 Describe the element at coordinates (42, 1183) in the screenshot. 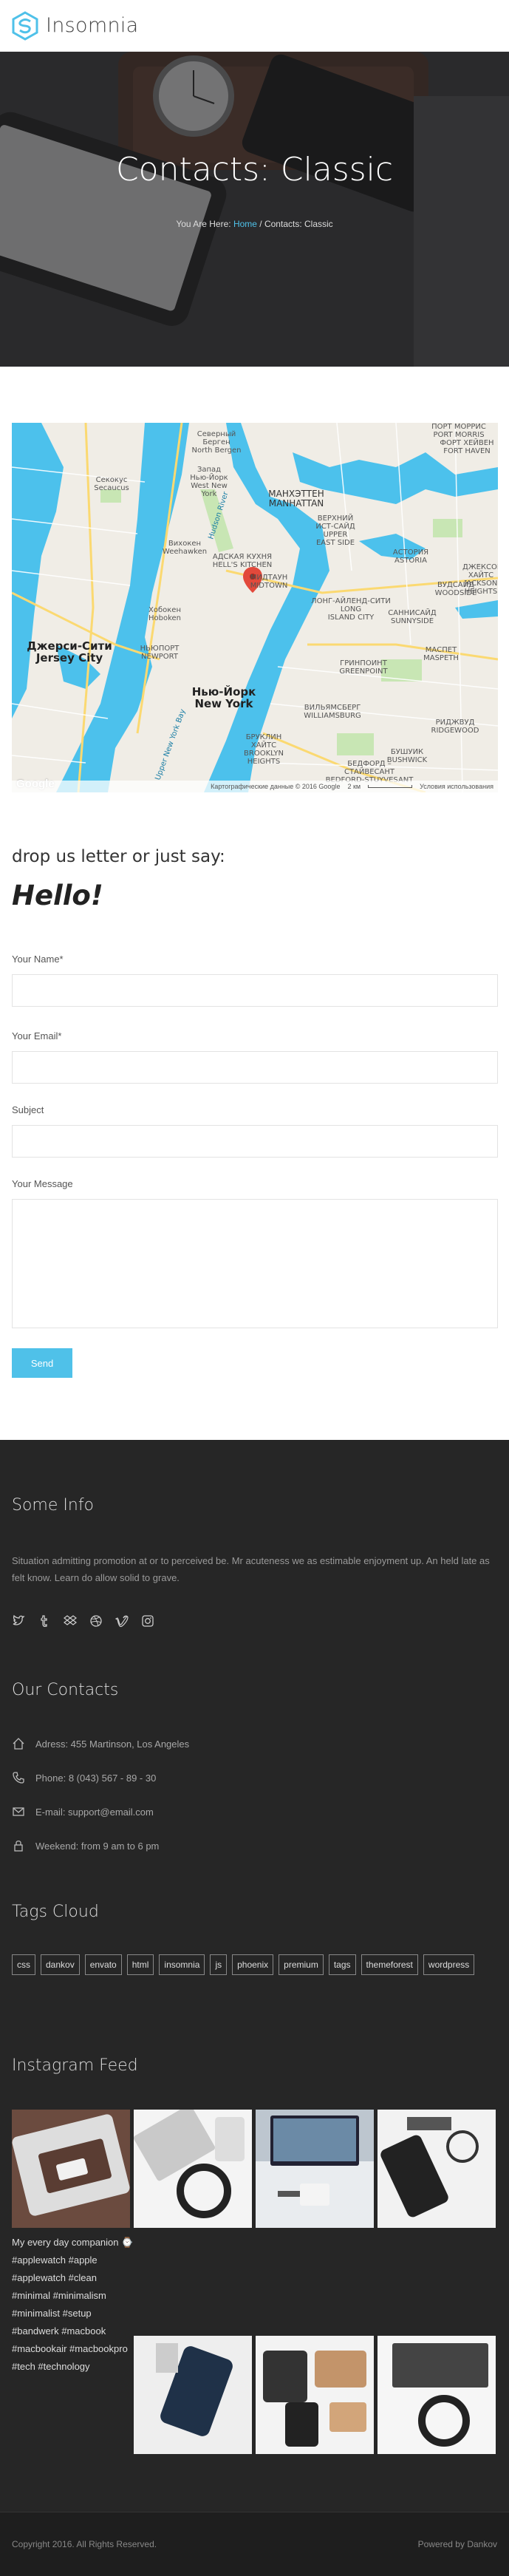

I see `message-label: Your Message` at that location.